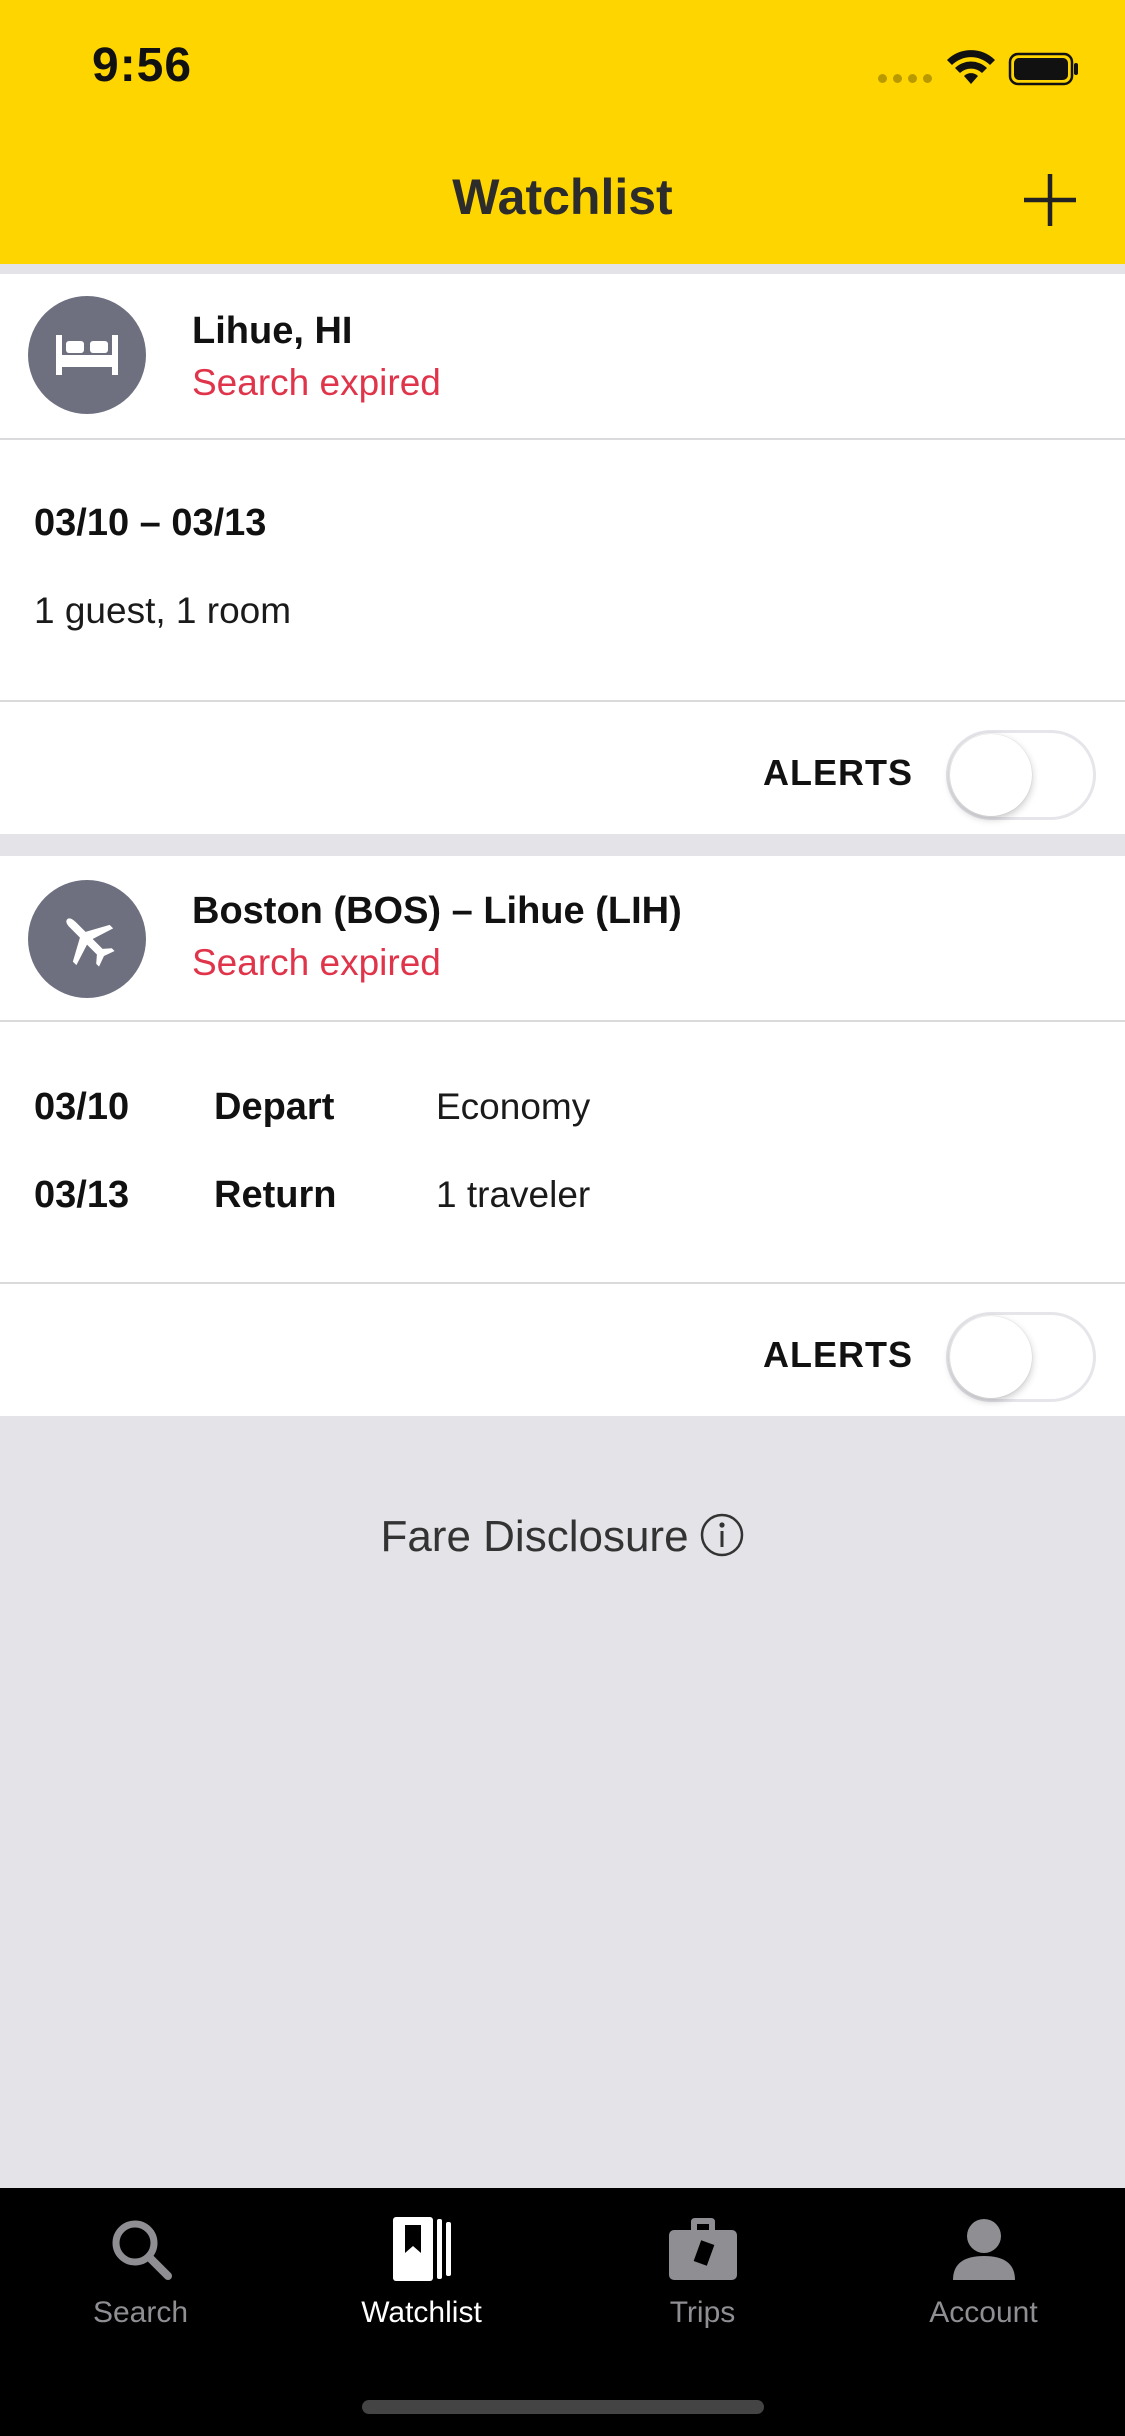 The height and width of the screenshot is (2436, 1125). What do you see at coordinates (316, 382) in the screenshot?
I see `hotel-status: Search expired` at bounding box center [316, 382].